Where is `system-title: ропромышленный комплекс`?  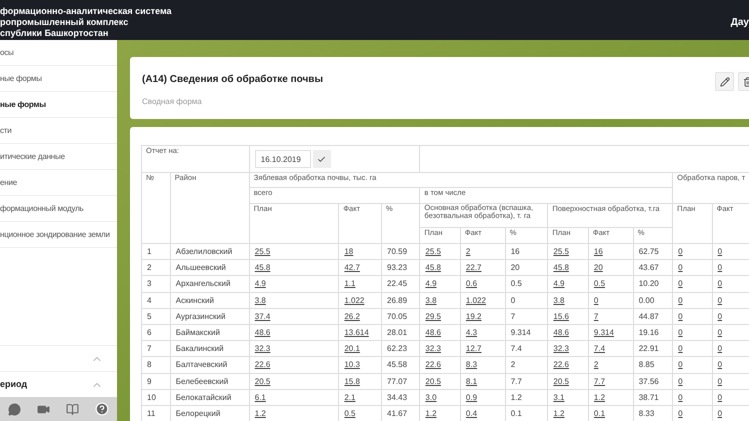 system-title: ропромышленный комплекс is located at coordinates (65, 22).